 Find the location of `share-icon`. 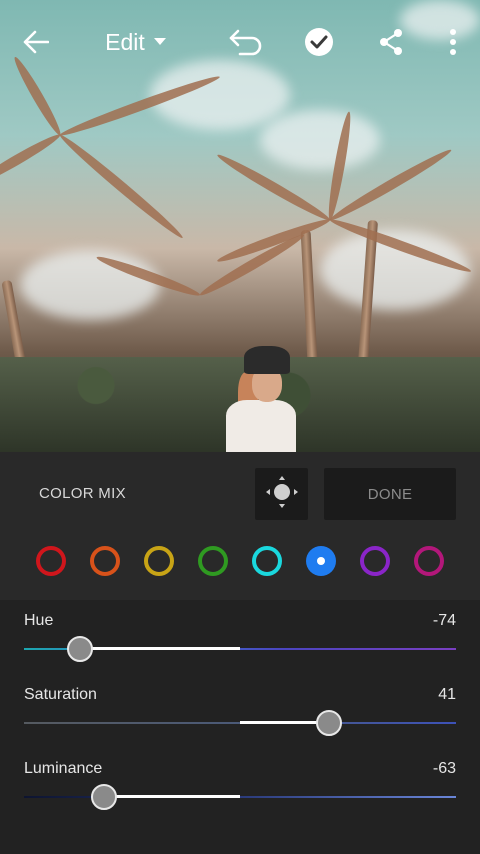

share-icon is located at coordinates (391, 42).